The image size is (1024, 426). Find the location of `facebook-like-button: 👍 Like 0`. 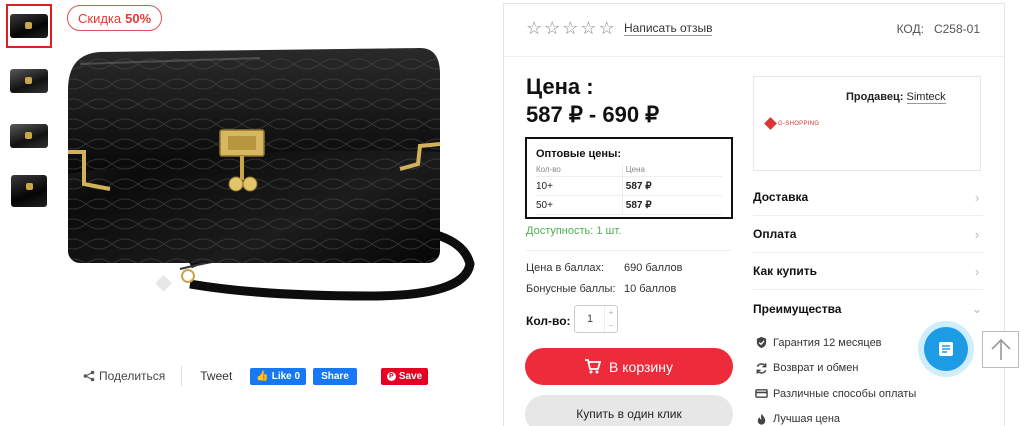

facebook-like-button: 👍 Like 0 is located at coordinates (278, 376).